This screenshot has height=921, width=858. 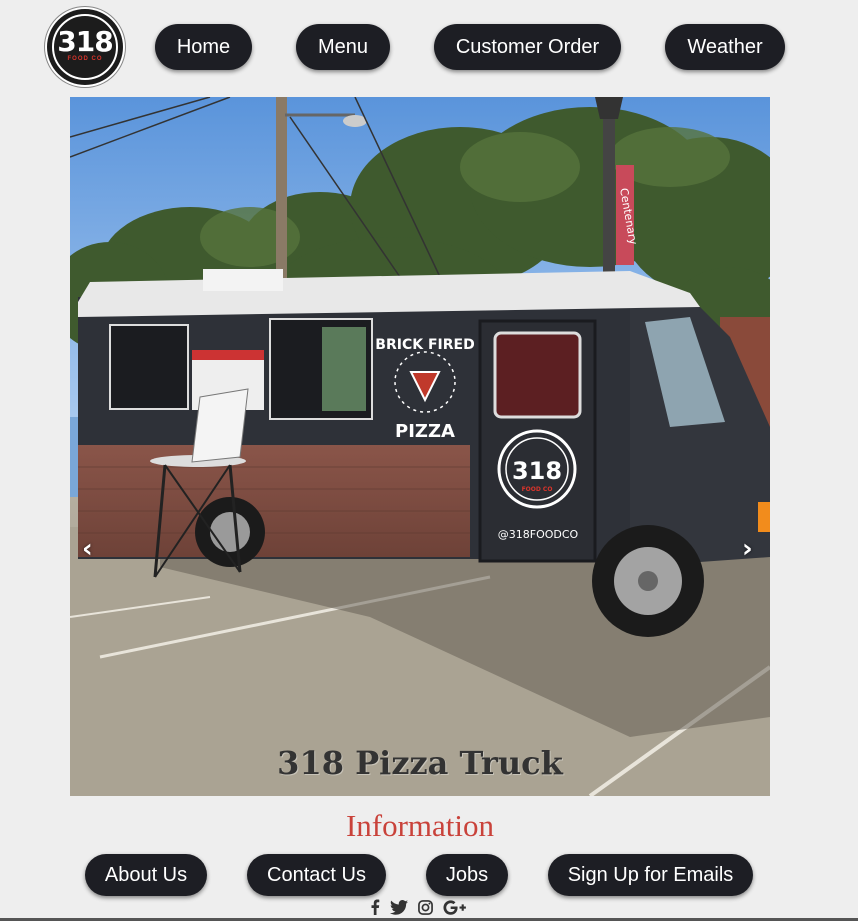 What do you see at coordinates (725, 47) in the screenshot?
I see `nav-weather-button: Weather` at bounding box center [725, 47].